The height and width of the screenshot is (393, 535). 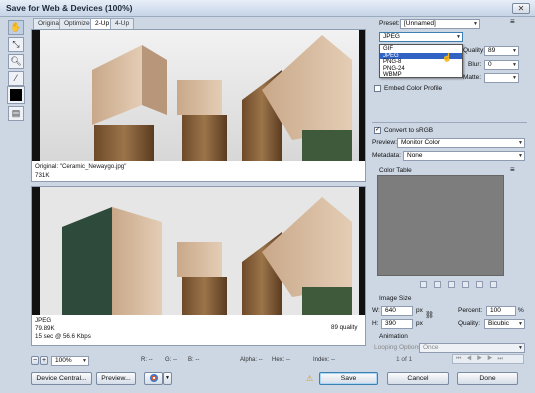 What do you see at coordinates (395, 298) in the screenshot?
I see `image-size-title: Image Size` at bounding box center [395, 298].